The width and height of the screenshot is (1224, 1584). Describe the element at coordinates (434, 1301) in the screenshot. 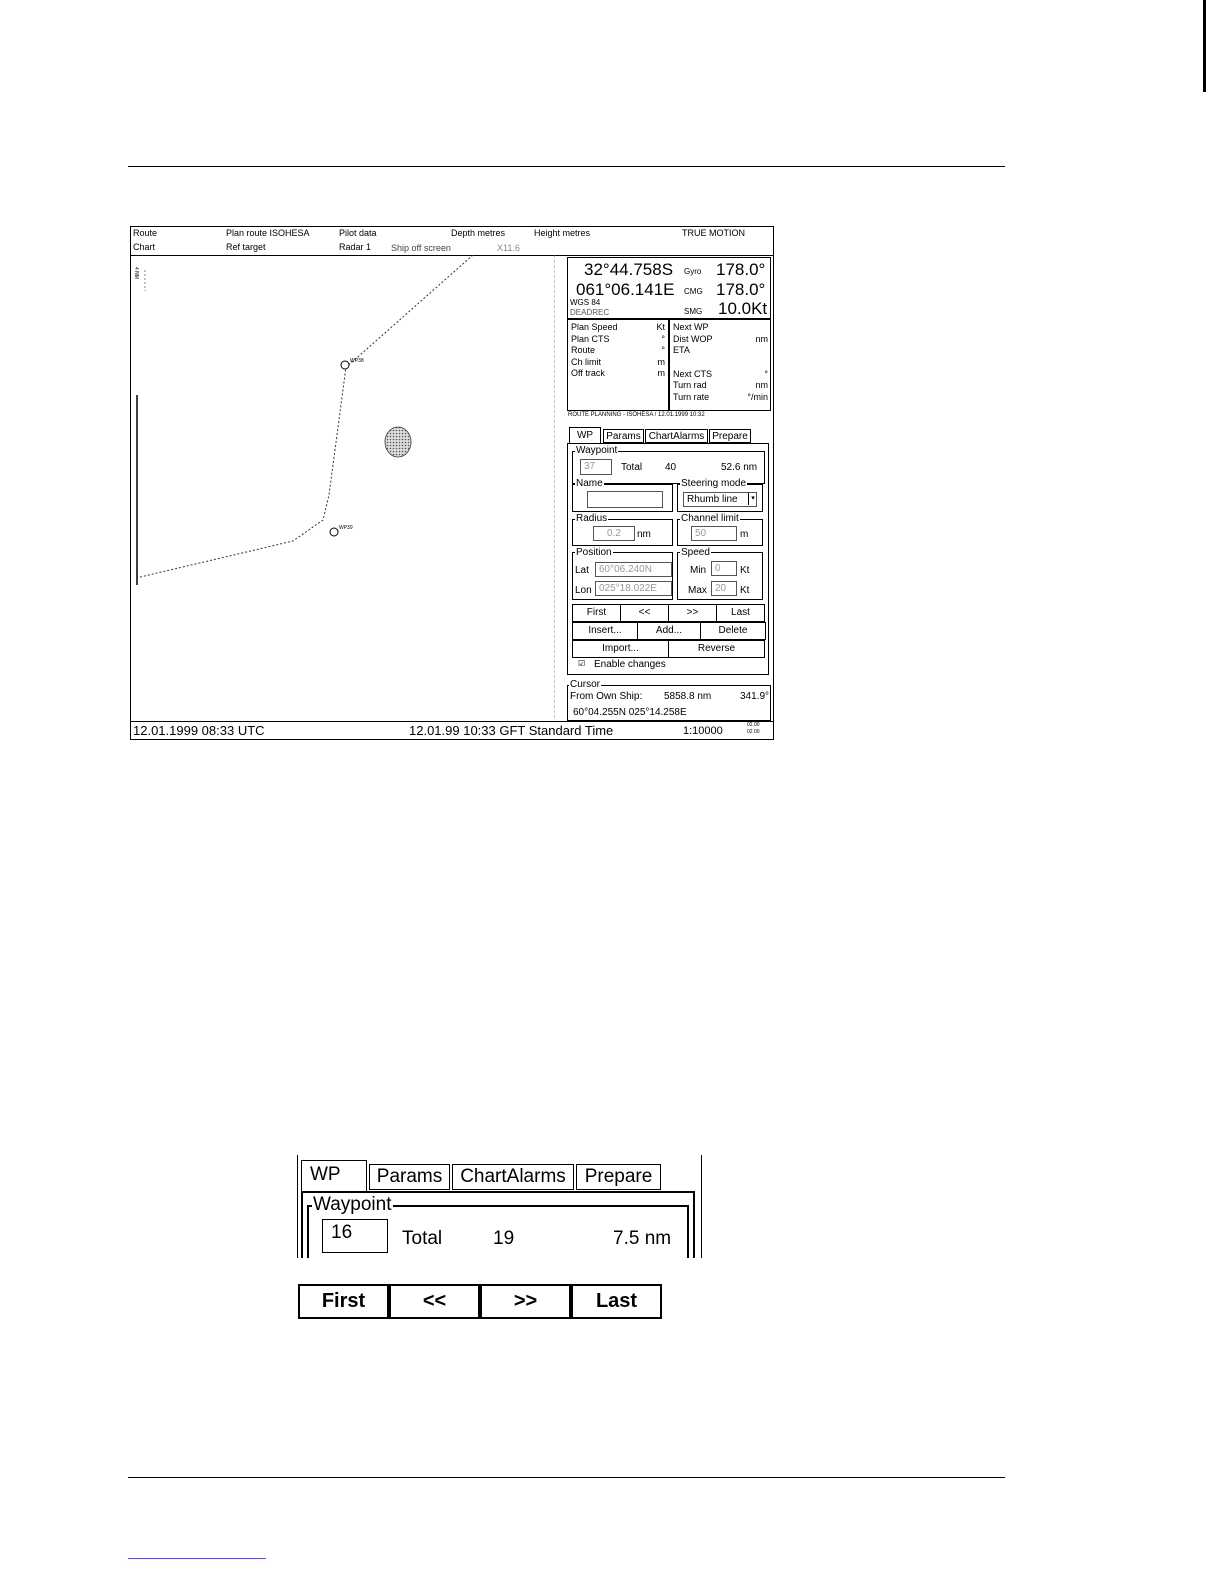

I see `detail-previous-button: <<` at that location.